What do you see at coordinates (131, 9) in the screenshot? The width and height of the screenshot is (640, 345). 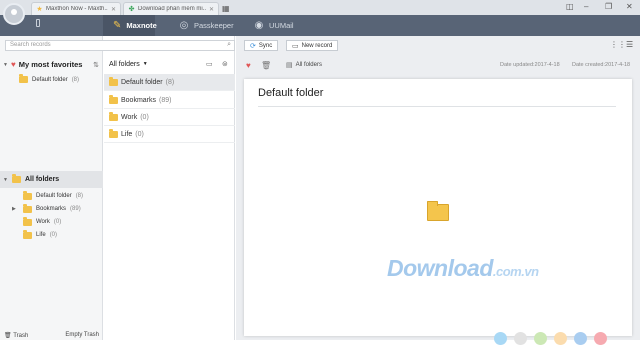 I see `leaf-icon: ✤` at bounding box center [131, 9].